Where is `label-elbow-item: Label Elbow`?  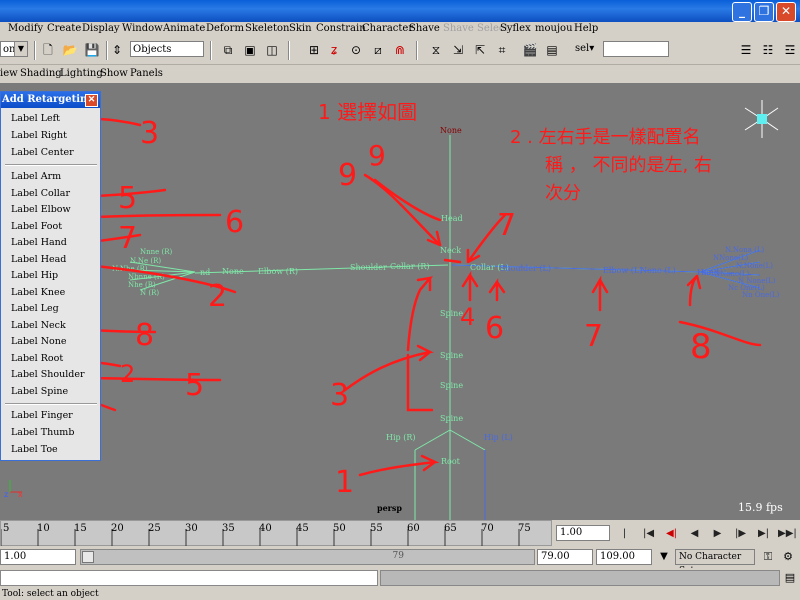 label-elbow-item: Label Elbow is located at coordinates (41, 209).